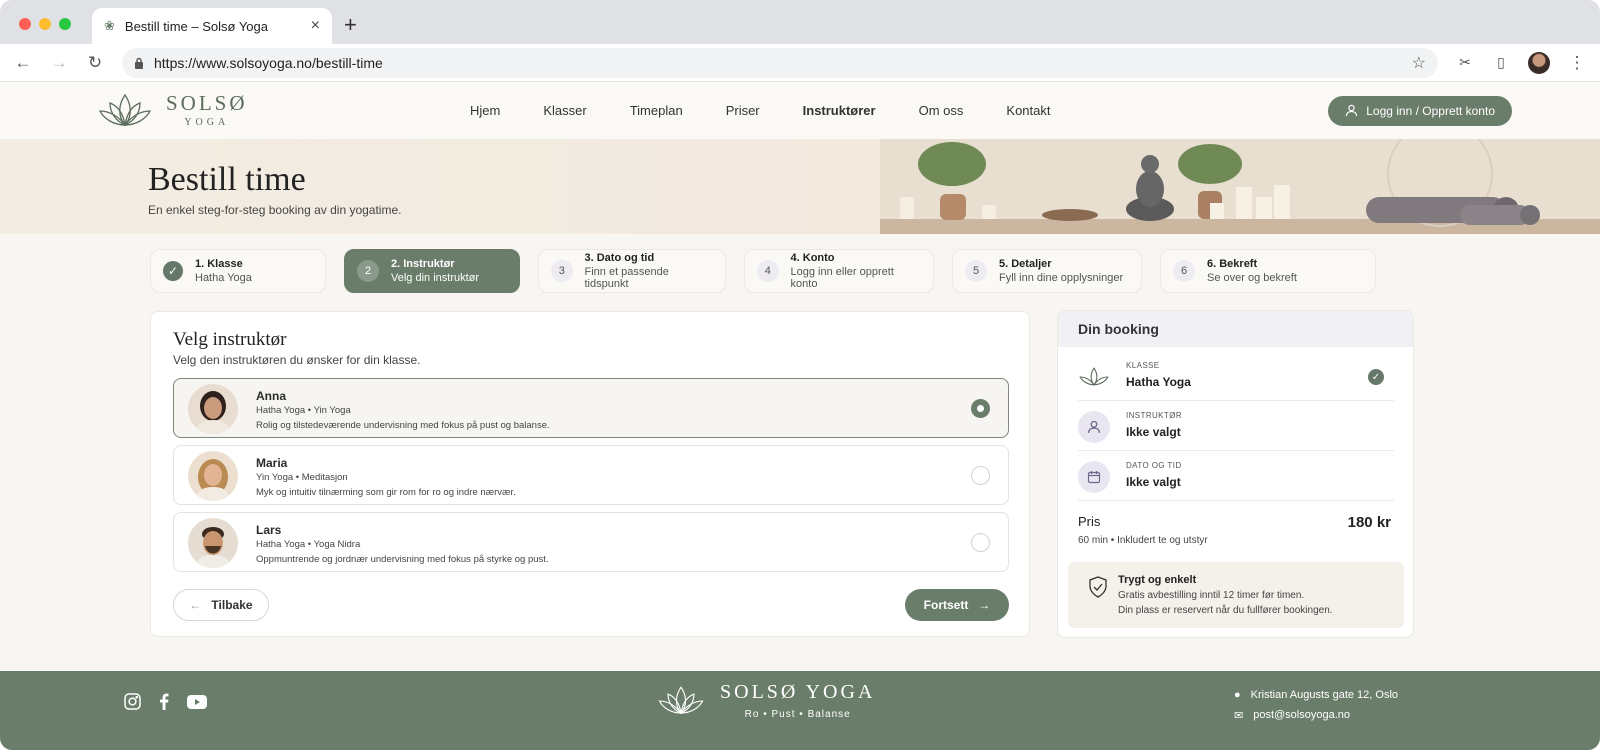 The image size is (1600, 750). What do you see at coordinates (1501, 62) in the screenshot?
I see `clipboard-icon: ▯` at bounding box center [1501, 62].